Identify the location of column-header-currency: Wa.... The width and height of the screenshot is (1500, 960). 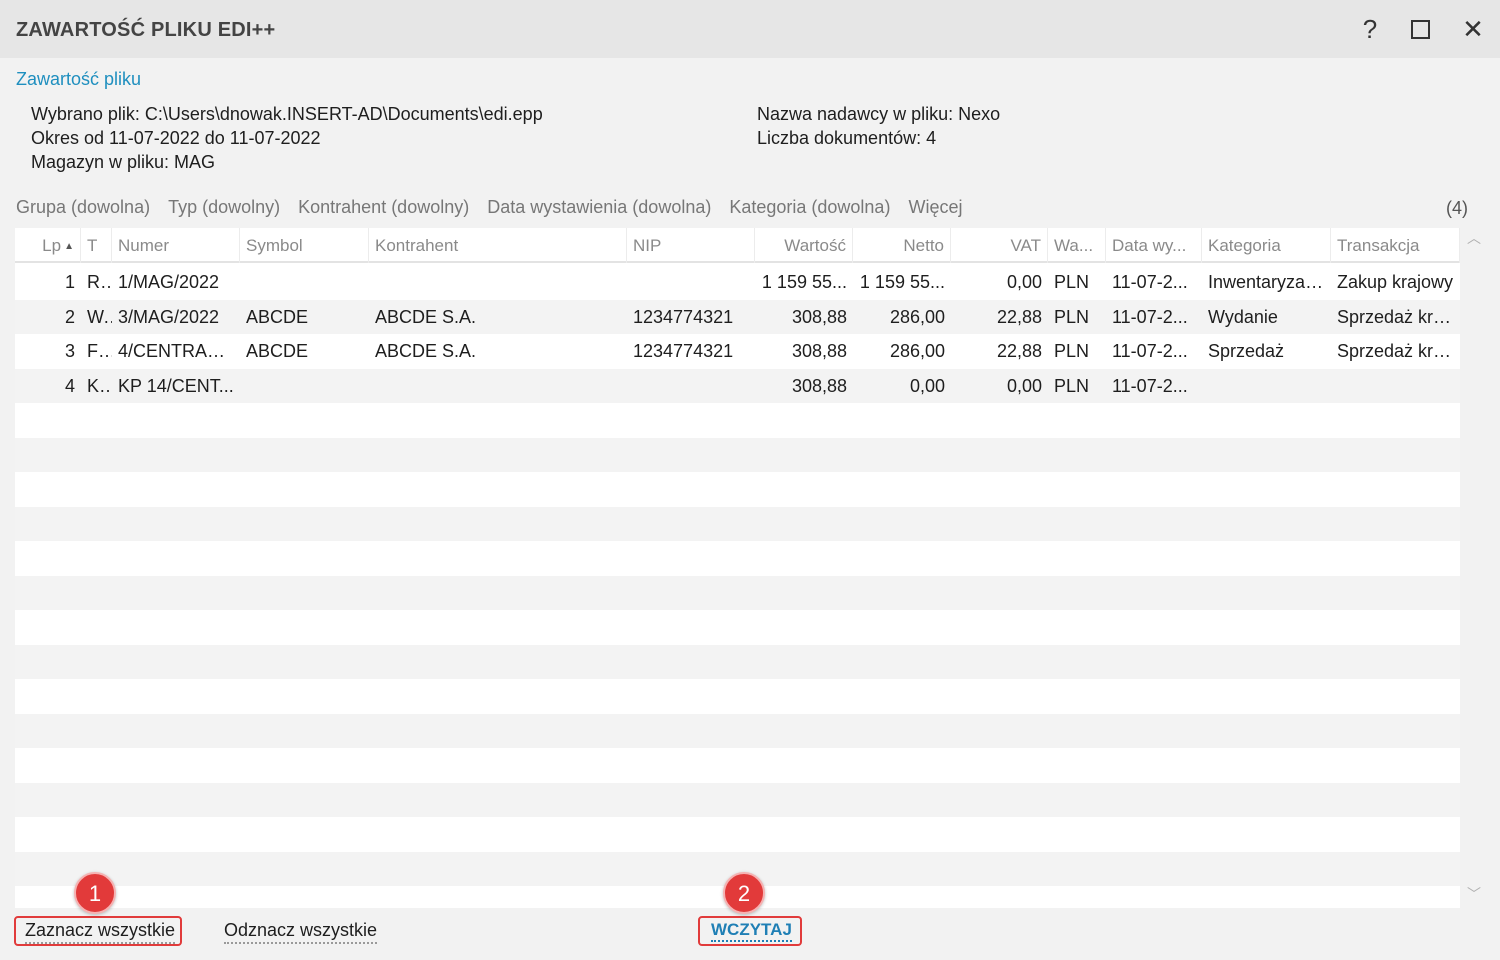
(1077, 245).